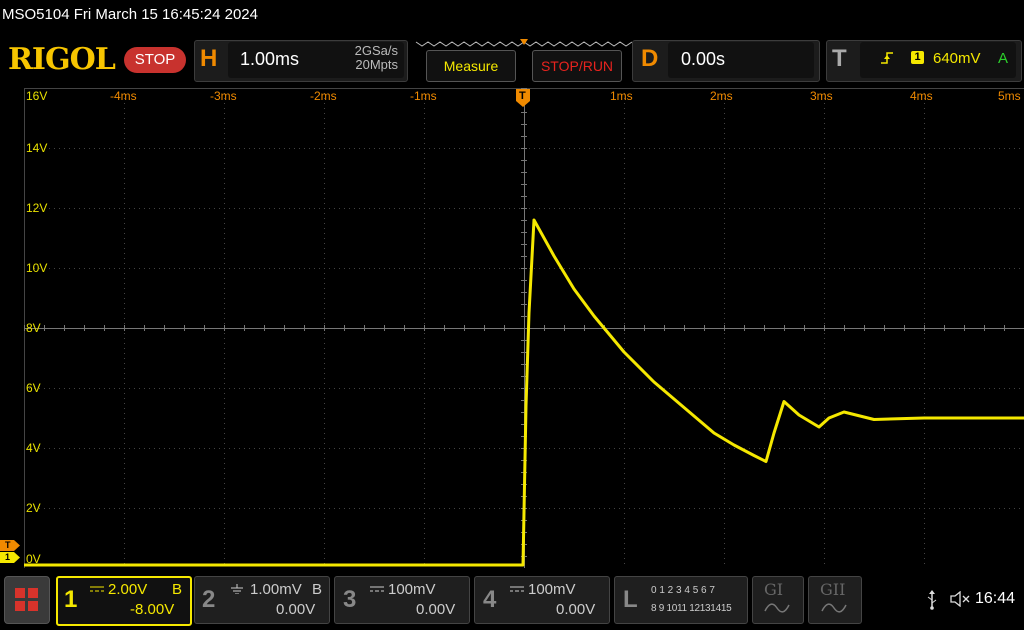 The width and height of the screenshot is (1024, 630). I want to click on trigger-position-marker: T, so click(523, 98).